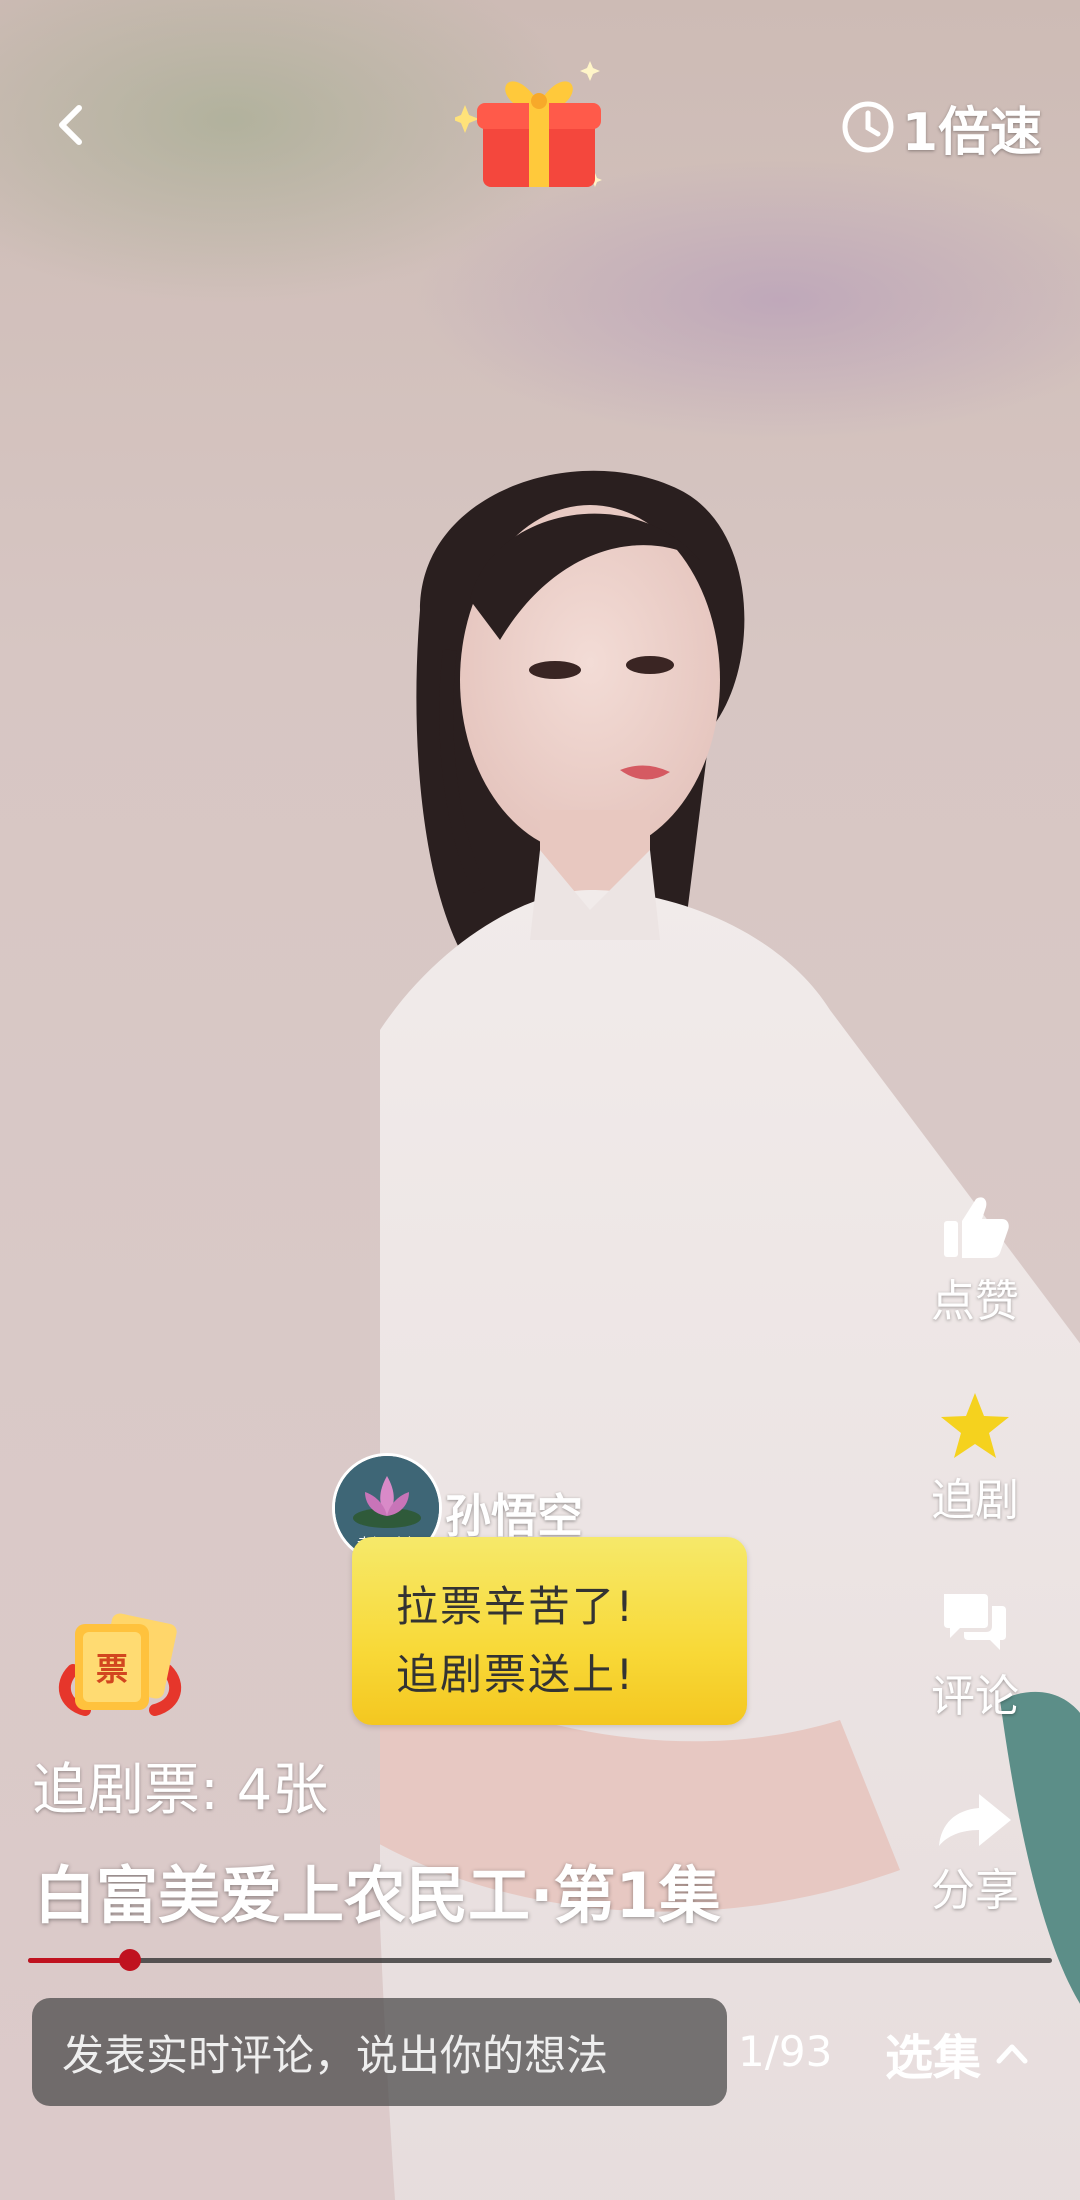 The image size is (1080, 2200). I want to click on comment-button: 评论, so click(975, 1657).